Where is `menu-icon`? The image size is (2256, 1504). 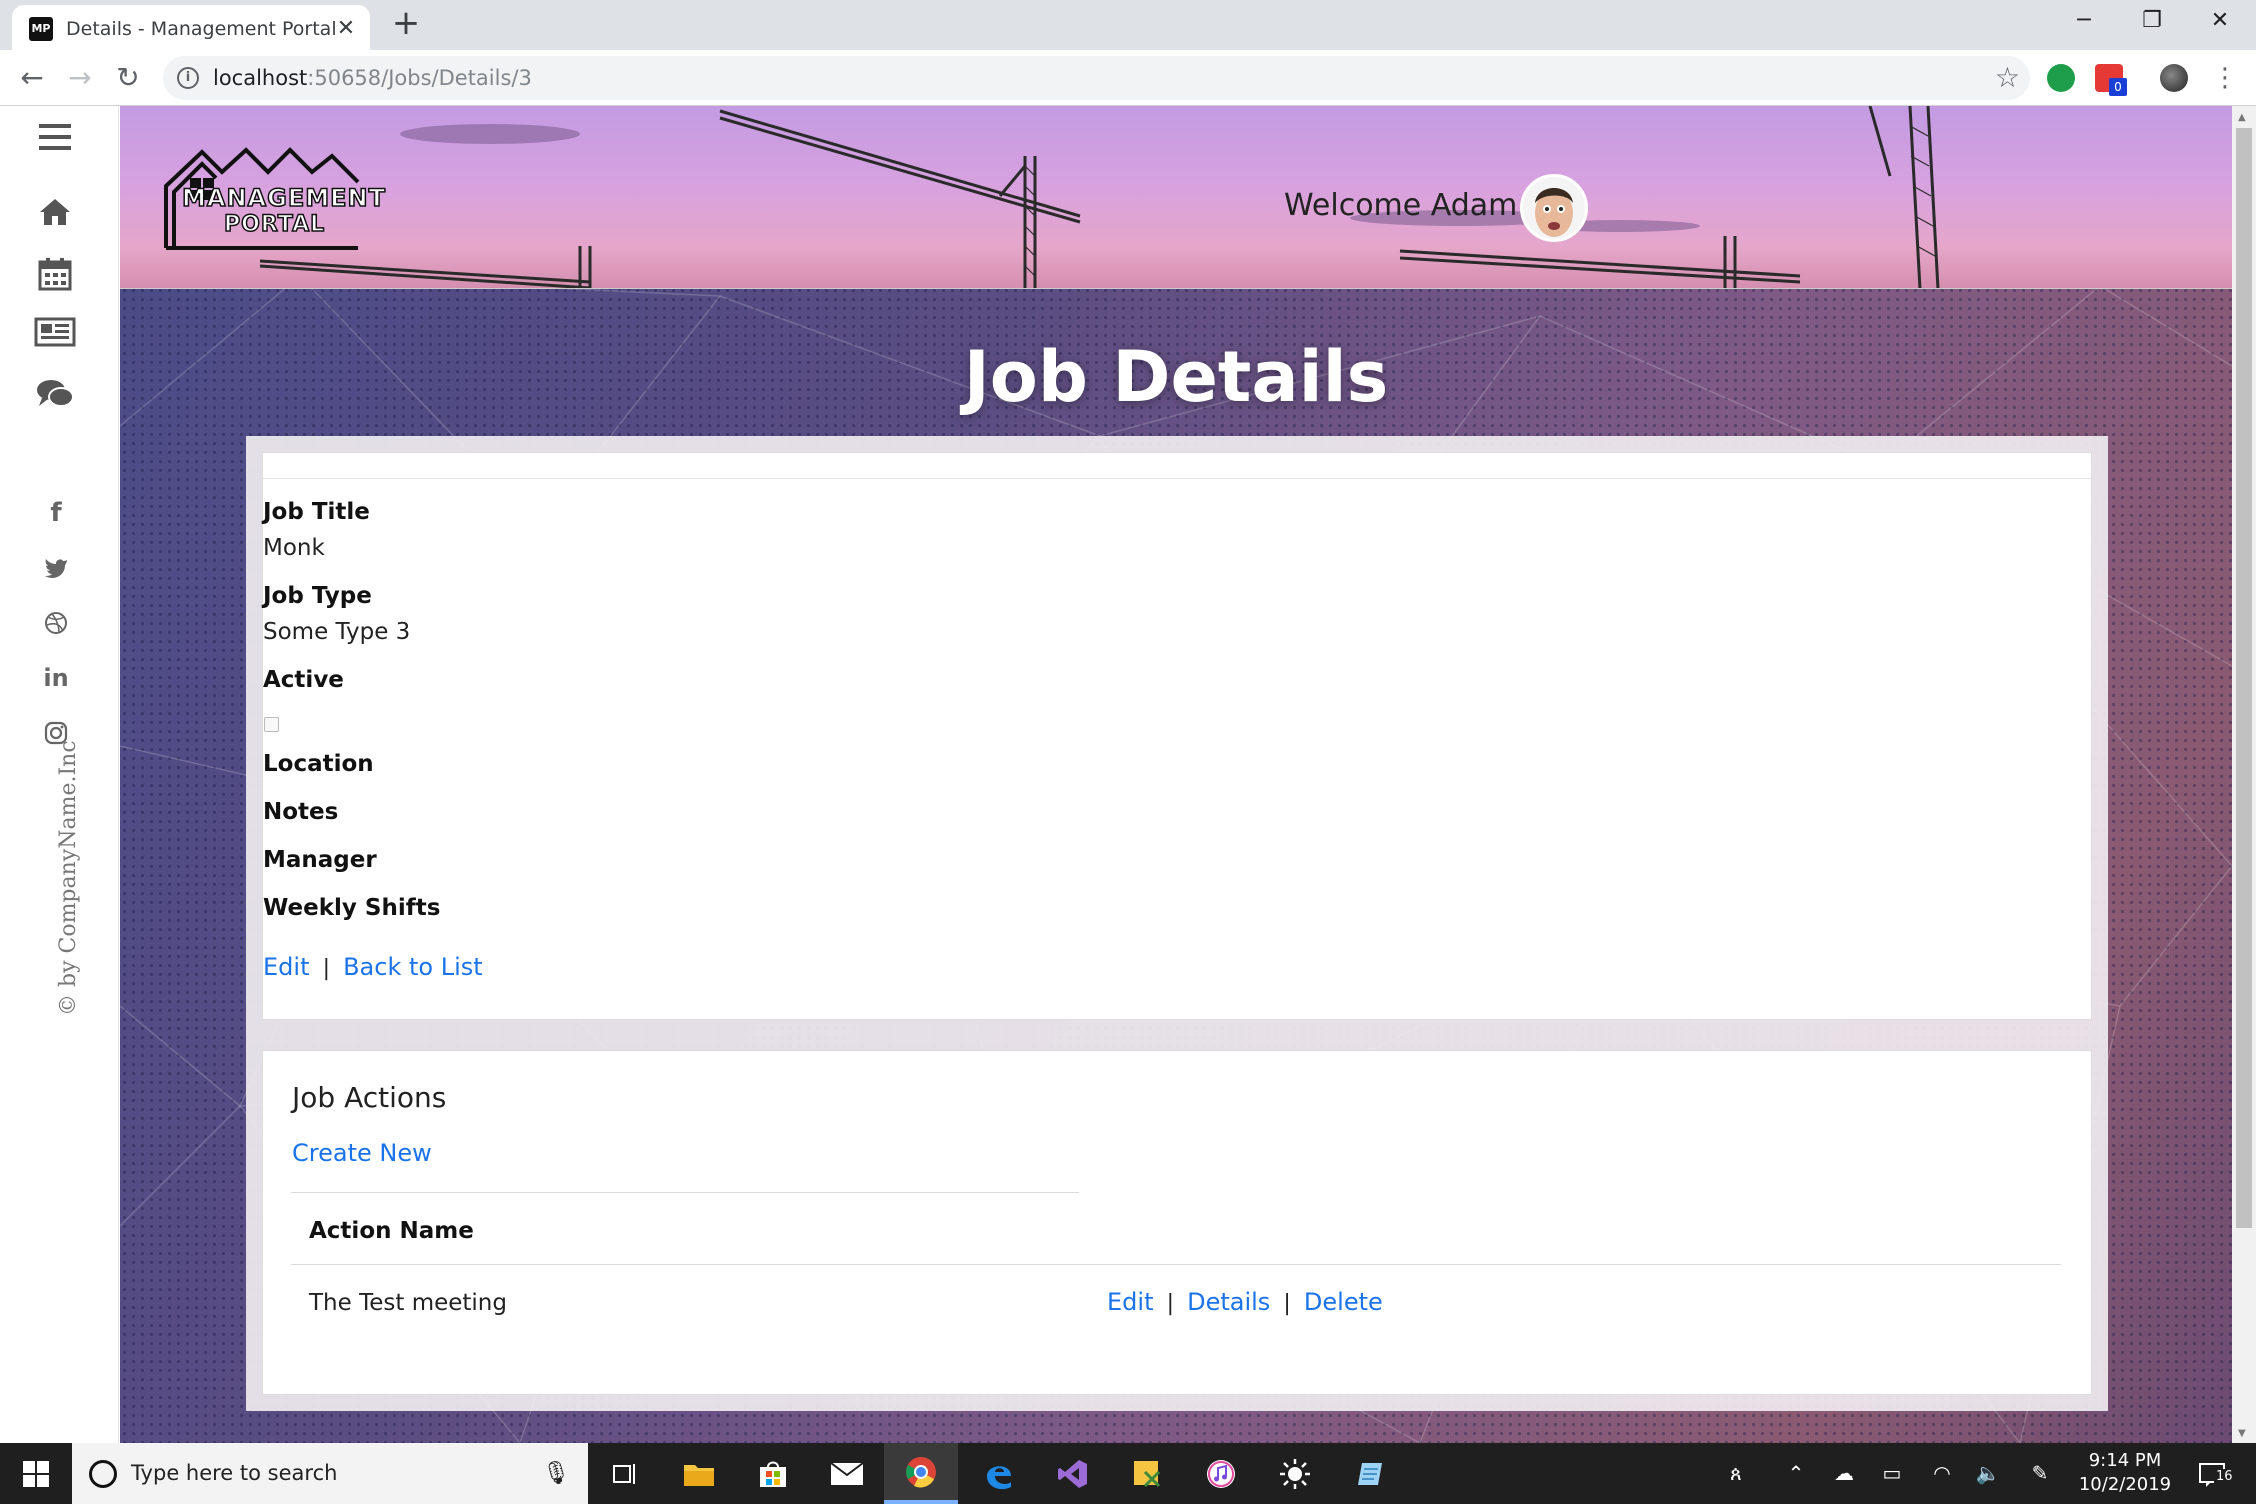 menu-icon is located at coordinates (55, 137).